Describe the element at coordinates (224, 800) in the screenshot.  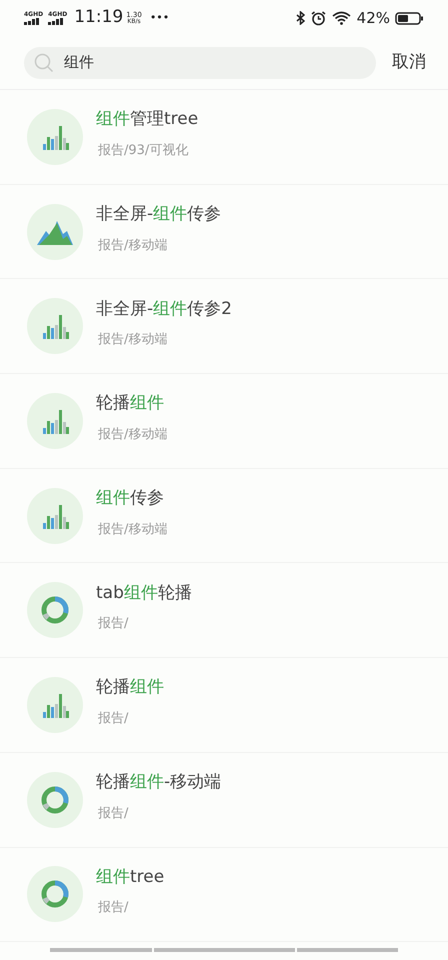
I see `result-item: 轮播组件-移动端 报告/` at that location.